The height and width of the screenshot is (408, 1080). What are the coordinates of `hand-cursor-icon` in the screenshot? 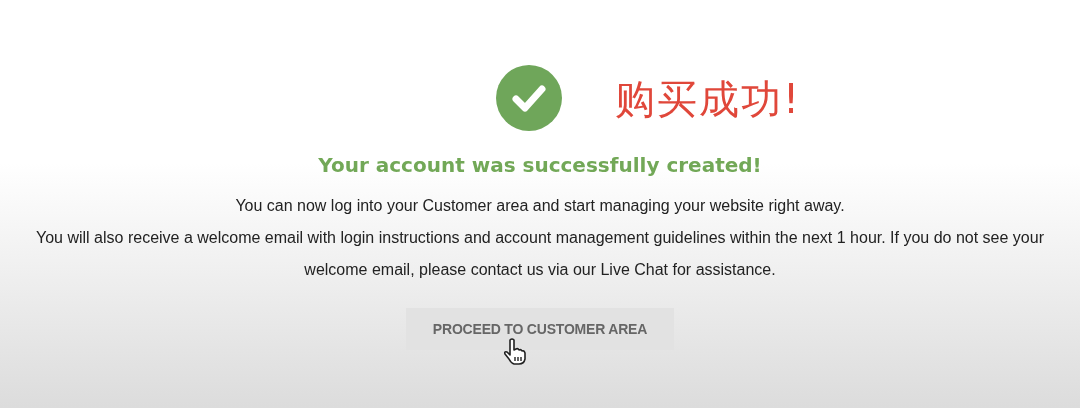 It's located at (515, 352).